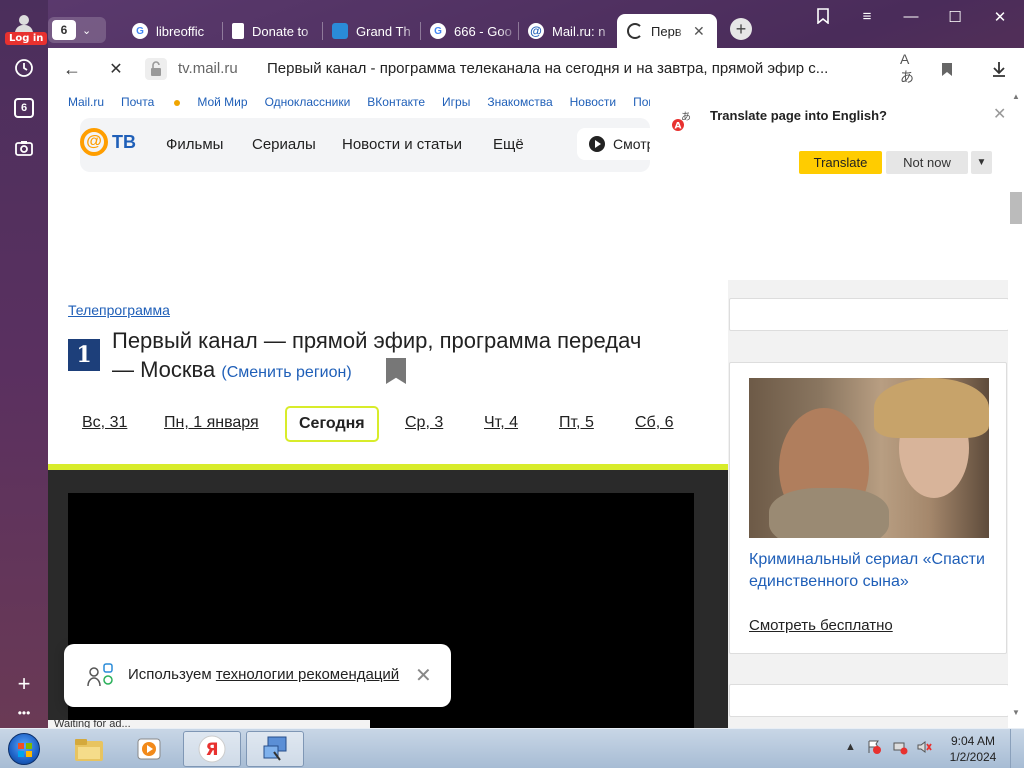  Describe the element at coordinates (149, 749) in the screenshot. I see `media-player-taskbar-icon` at that location.